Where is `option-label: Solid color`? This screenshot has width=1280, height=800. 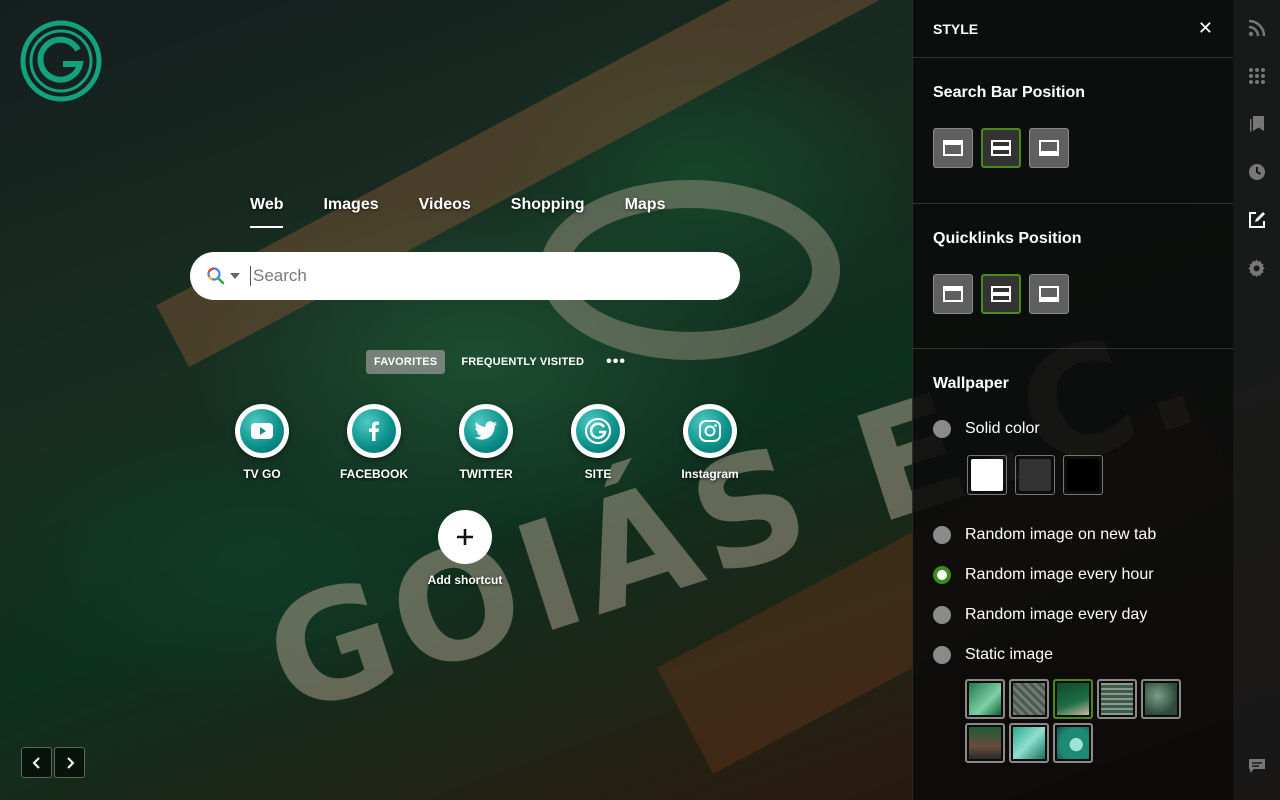 option-label: Solid color is located at coordinates (1002, 428).